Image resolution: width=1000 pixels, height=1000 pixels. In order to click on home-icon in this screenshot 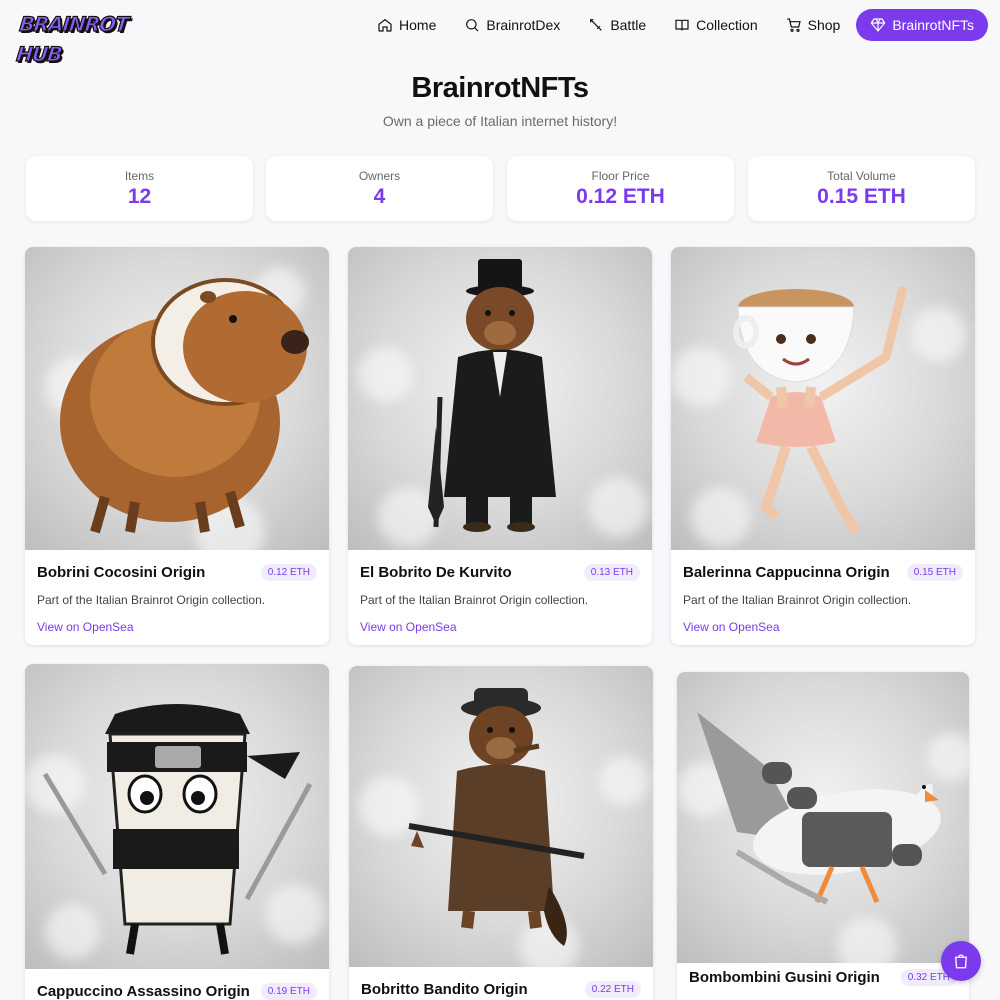, I will do `click(385, 25)`.